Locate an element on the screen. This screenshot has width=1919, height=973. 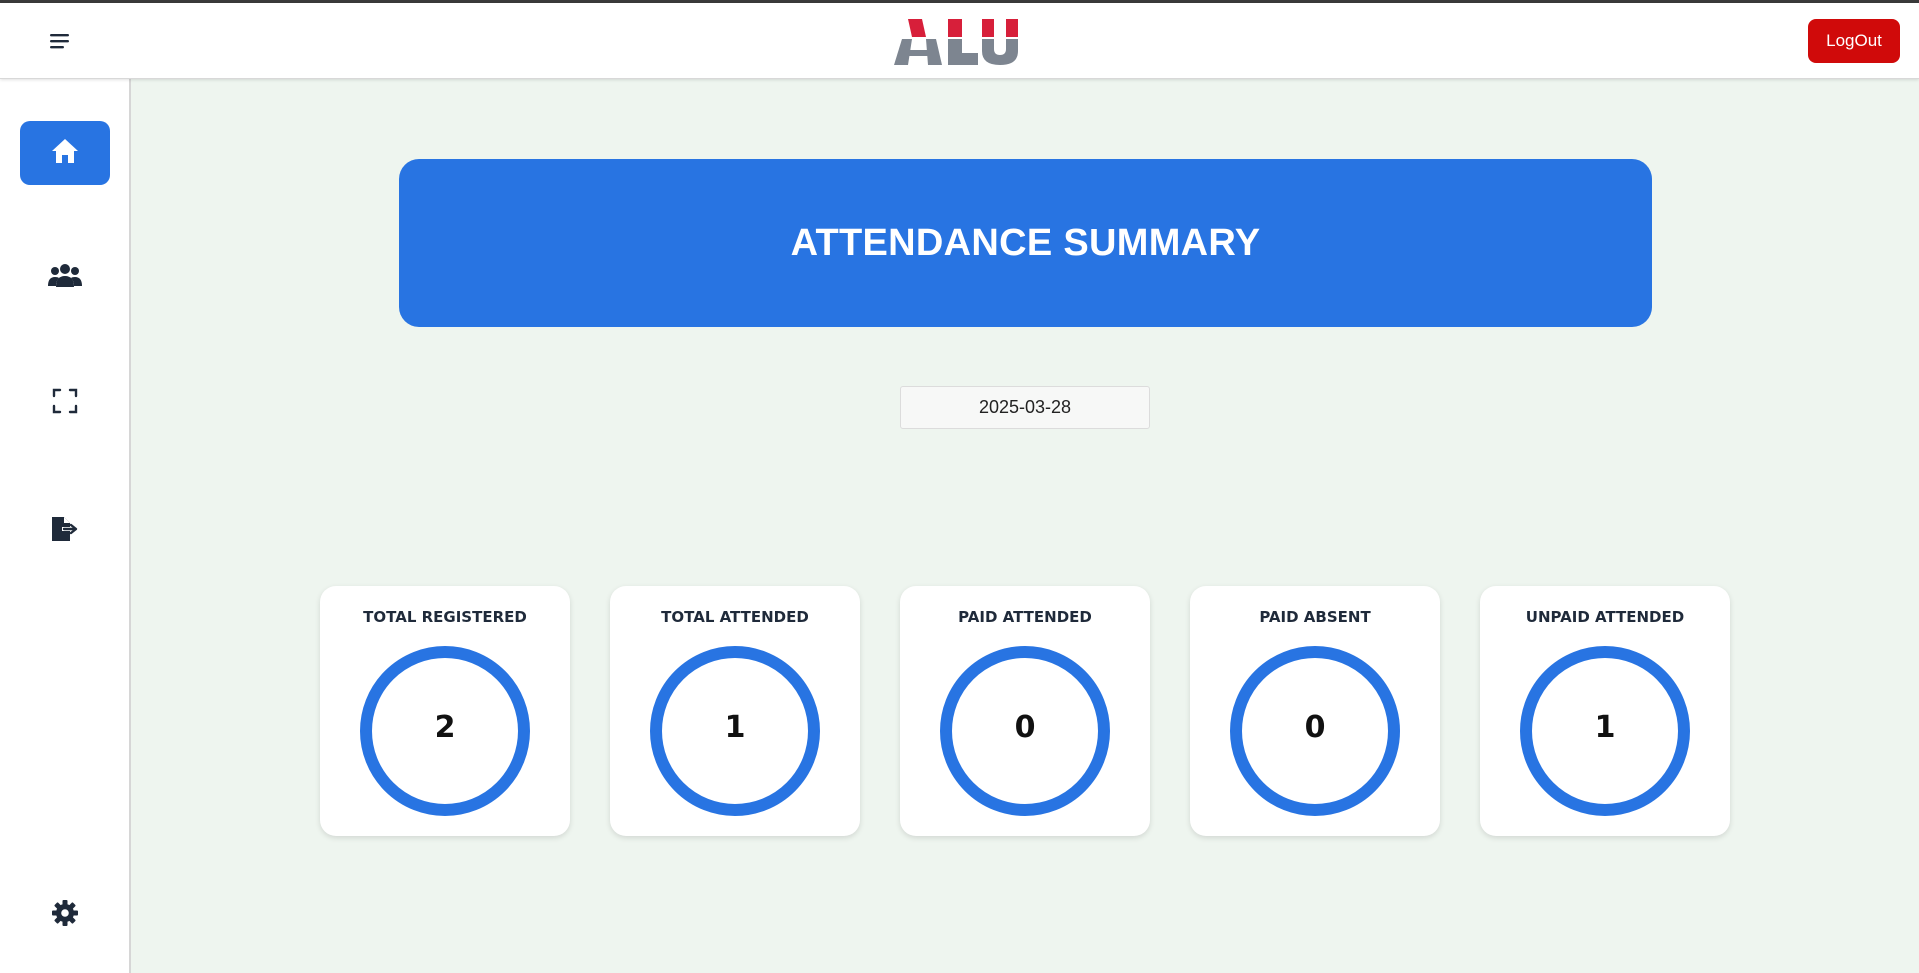
home-icon is located at coordinates (65, 153).